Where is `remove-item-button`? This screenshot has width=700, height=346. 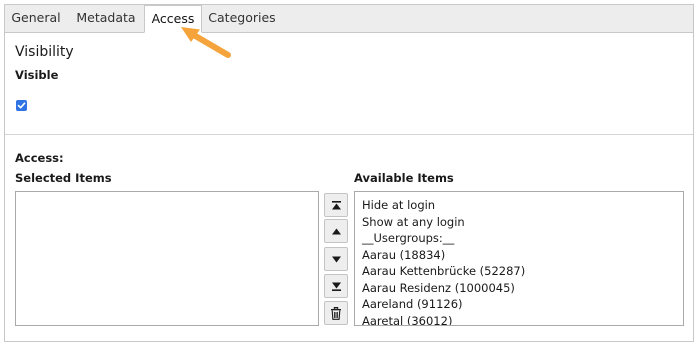 remove-item-button is located at coordinates (336, 313).